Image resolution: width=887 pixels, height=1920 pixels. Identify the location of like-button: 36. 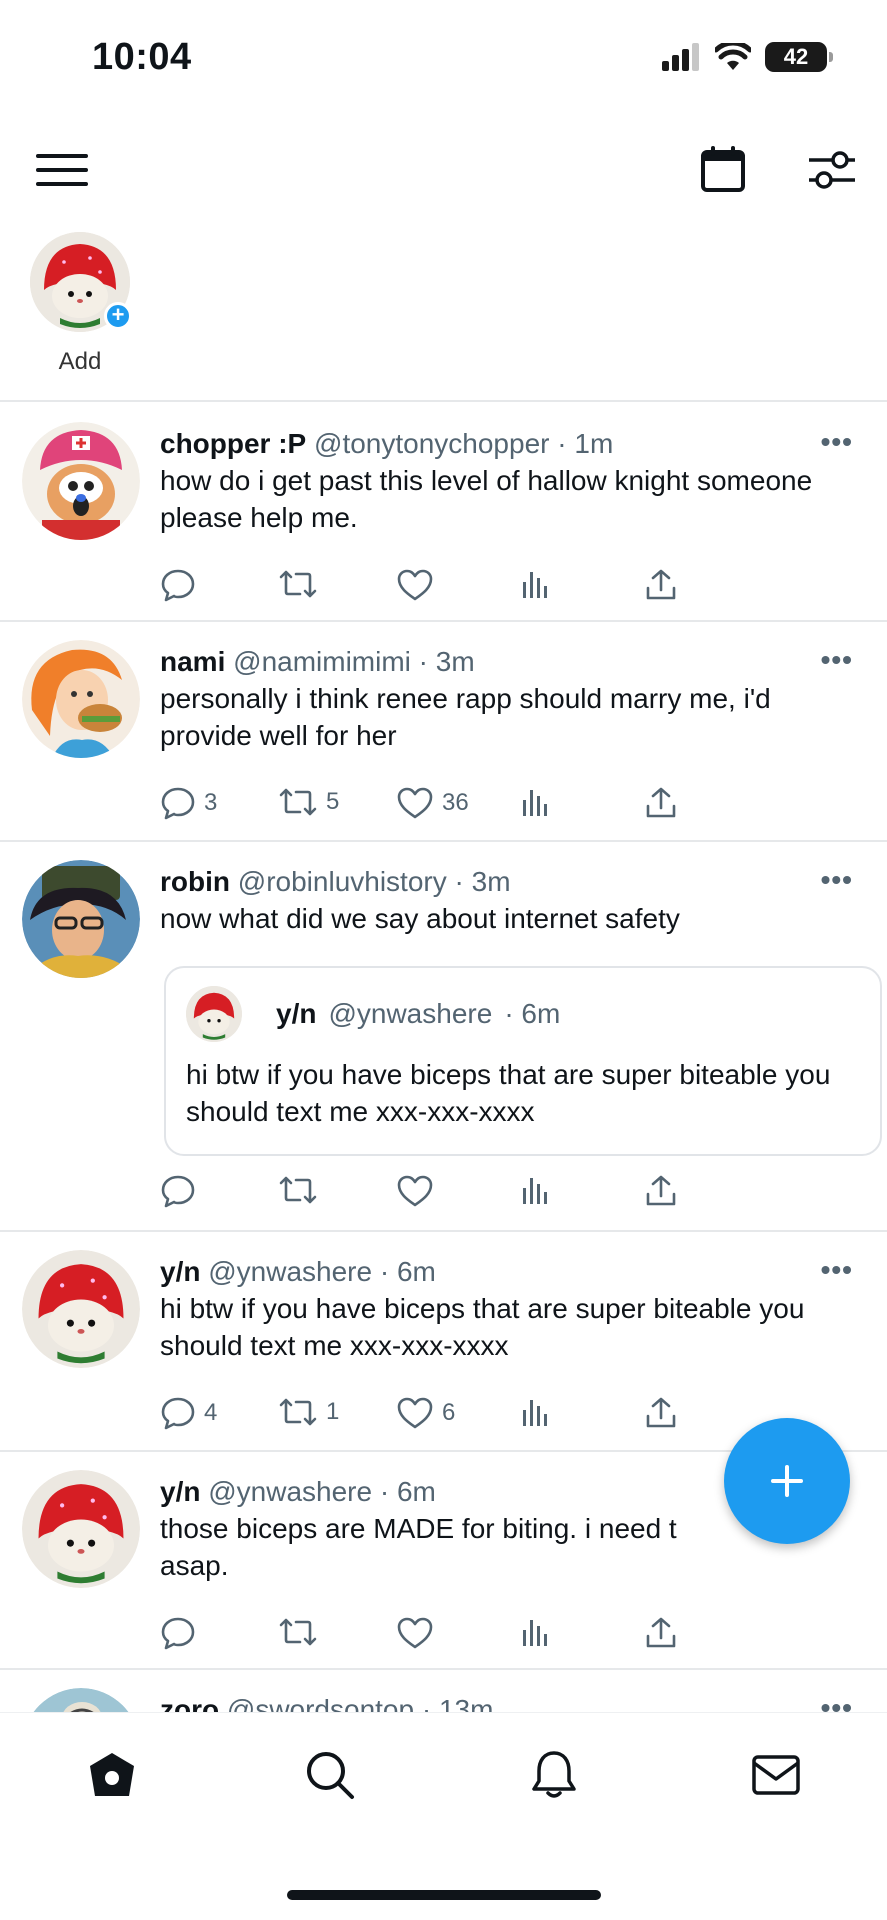
(432, 803).